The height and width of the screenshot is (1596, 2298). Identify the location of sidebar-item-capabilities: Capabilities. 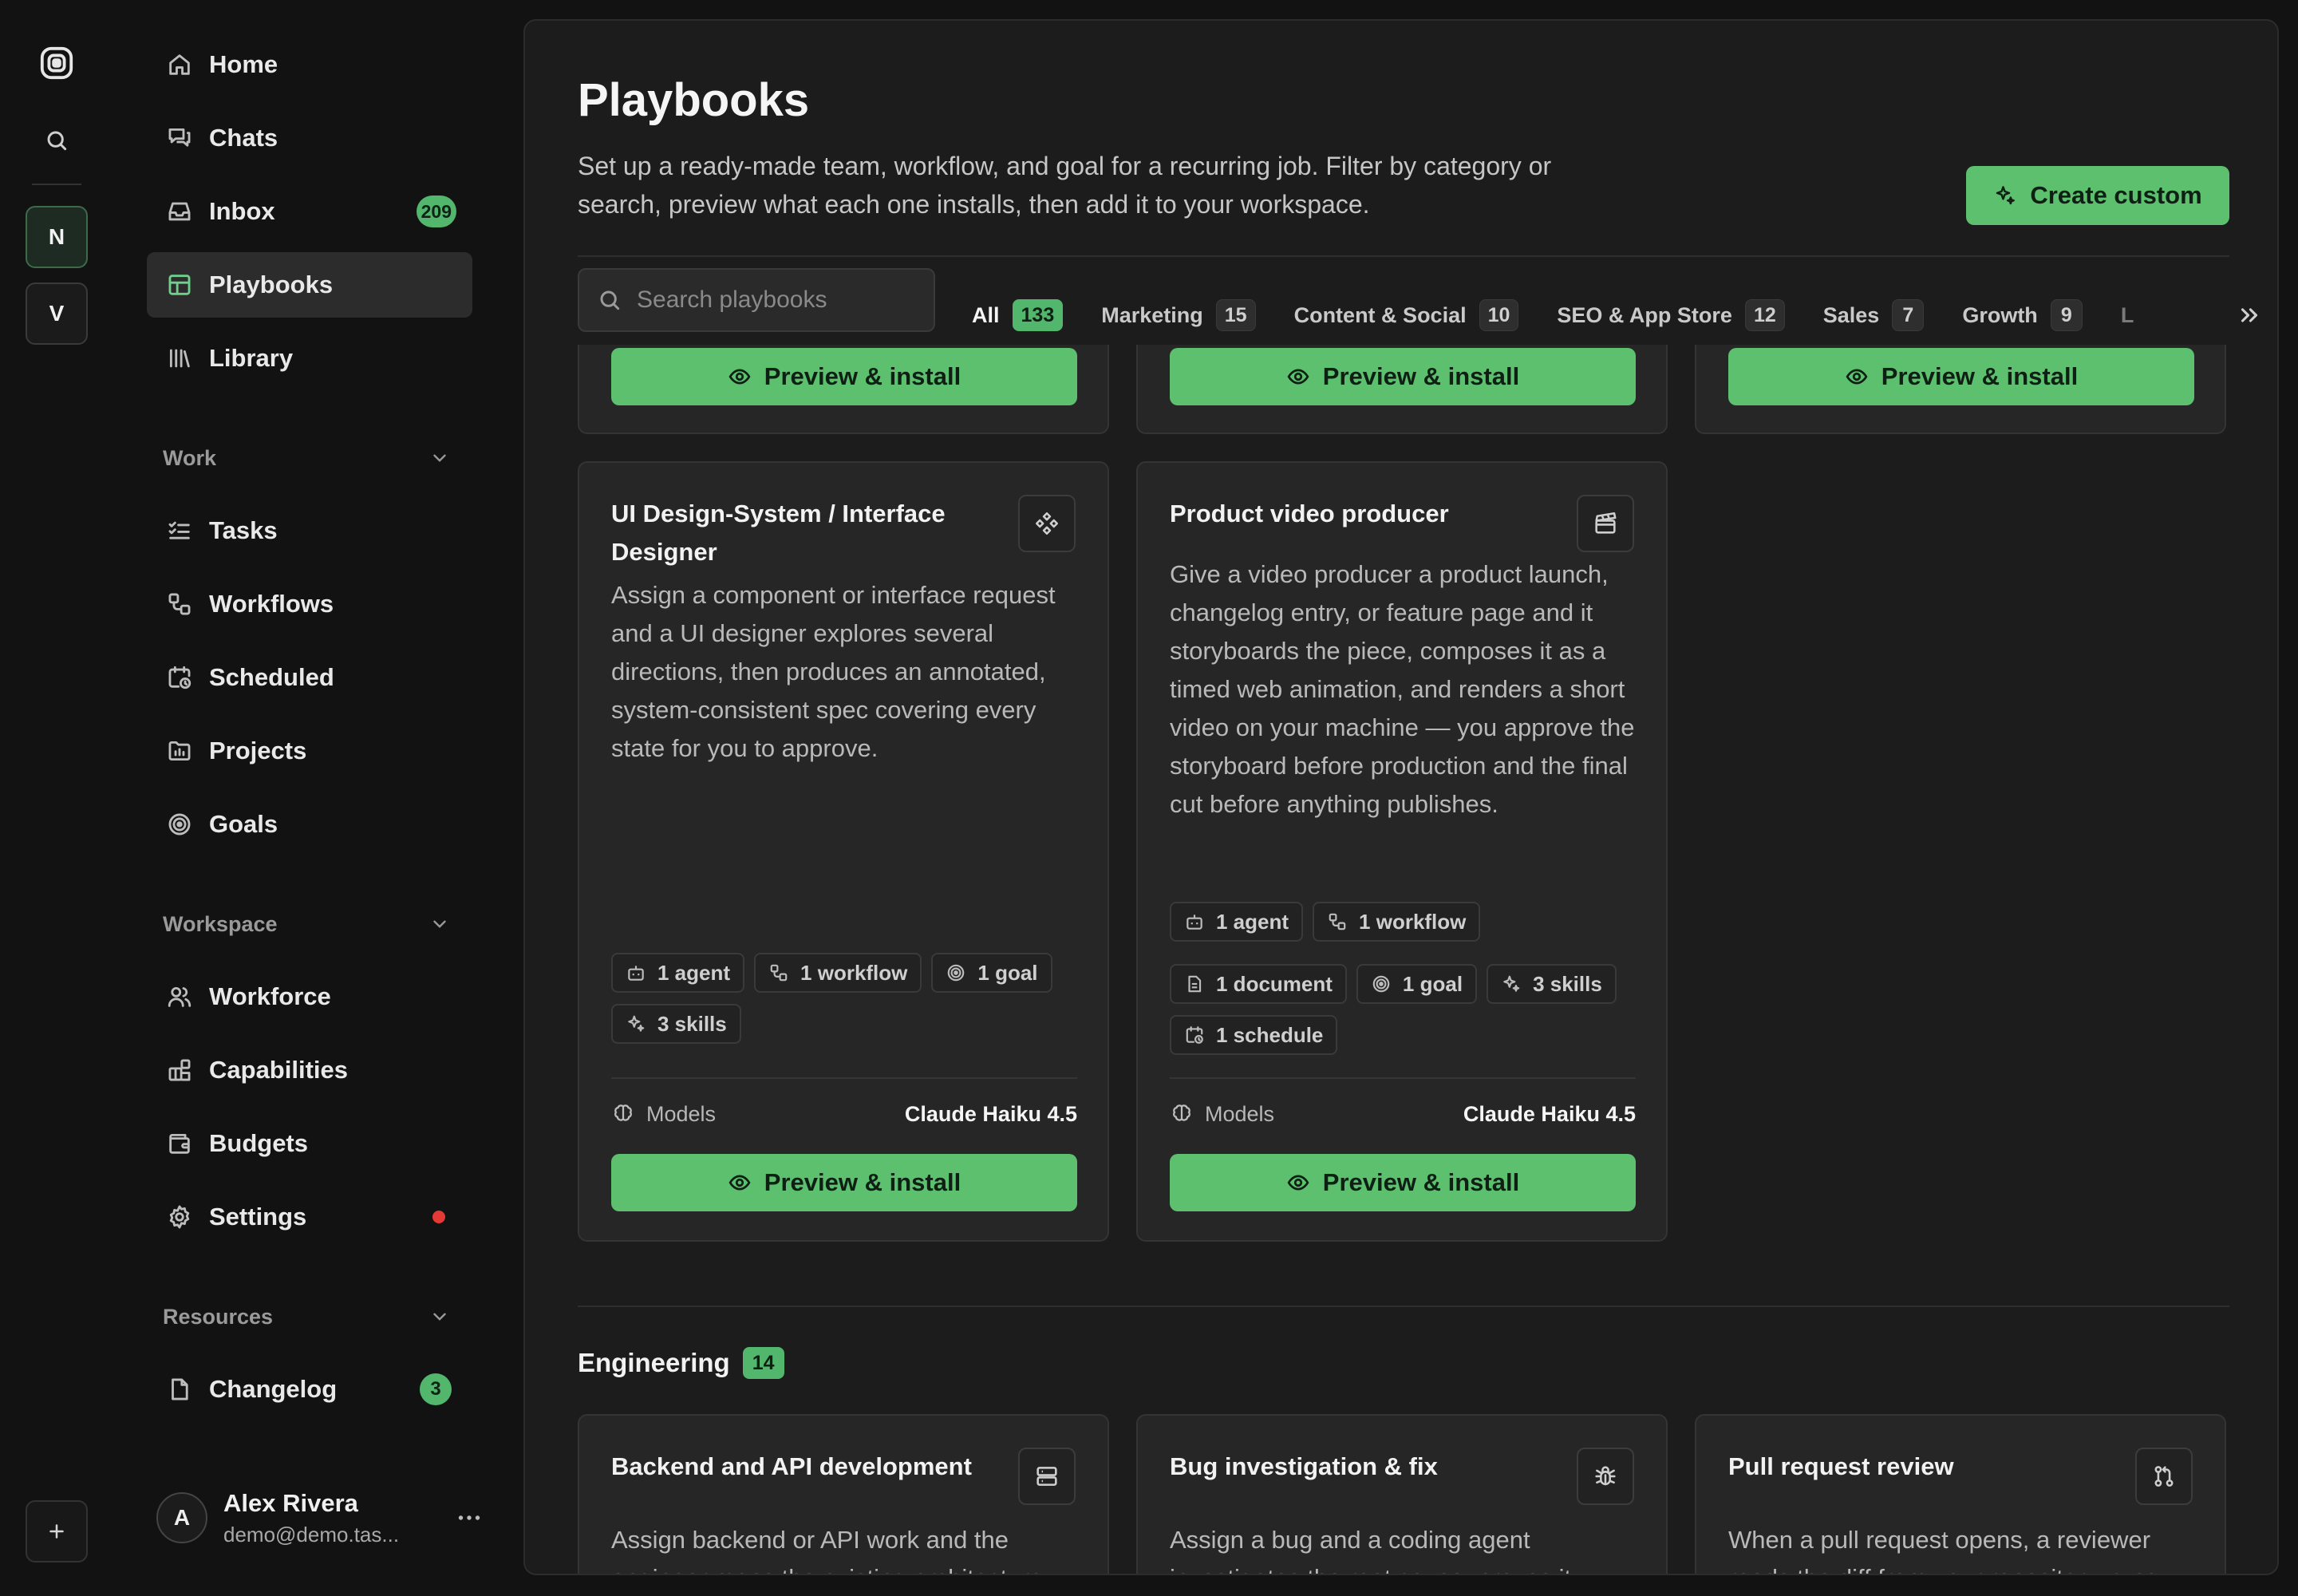
(309, 1070).